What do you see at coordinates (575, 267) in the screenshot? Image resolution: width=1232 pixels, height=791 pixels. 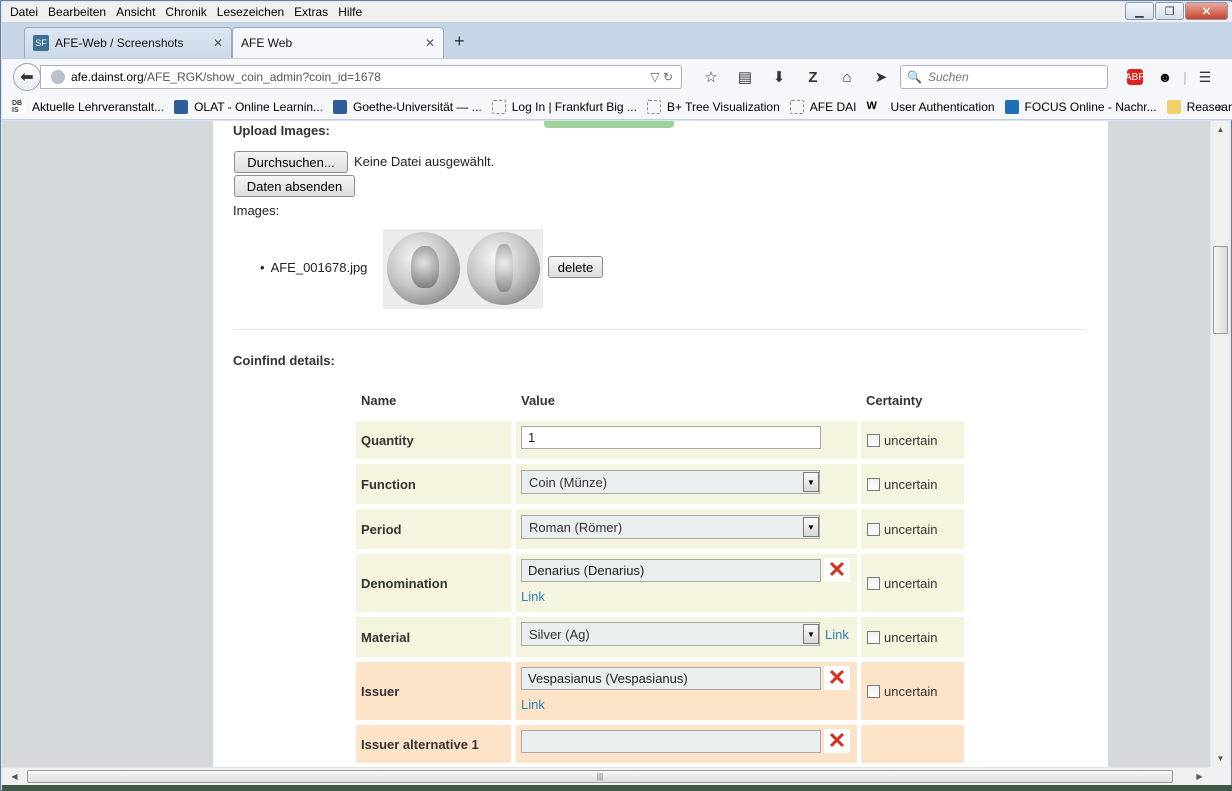 I see `delete-image-button: delete` at bounding box center [575, 267].